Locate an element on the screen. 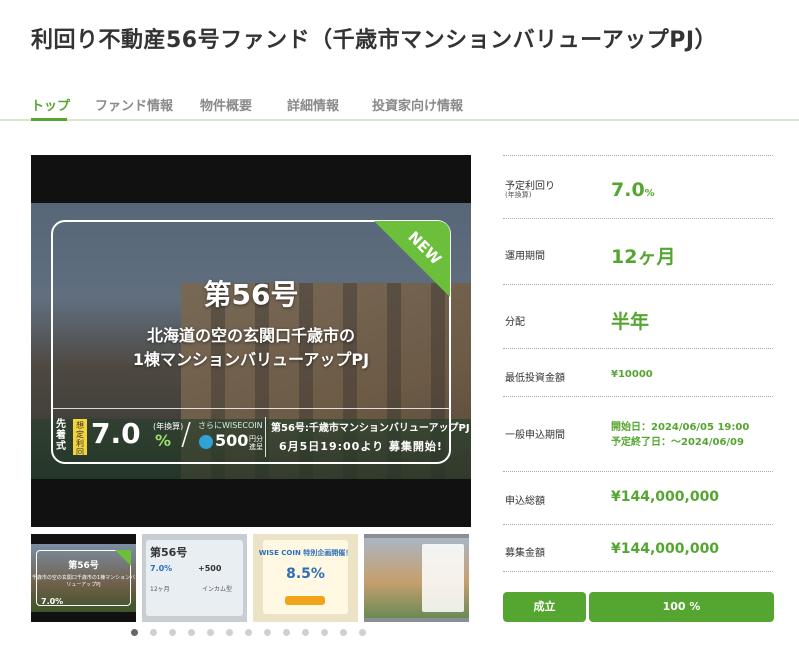 This screenshot has width=799, height=656. page-title: 利回り不動産56号ファンド（千歳市マンションバリューアップPJ） is located at coordinates (374, 40).